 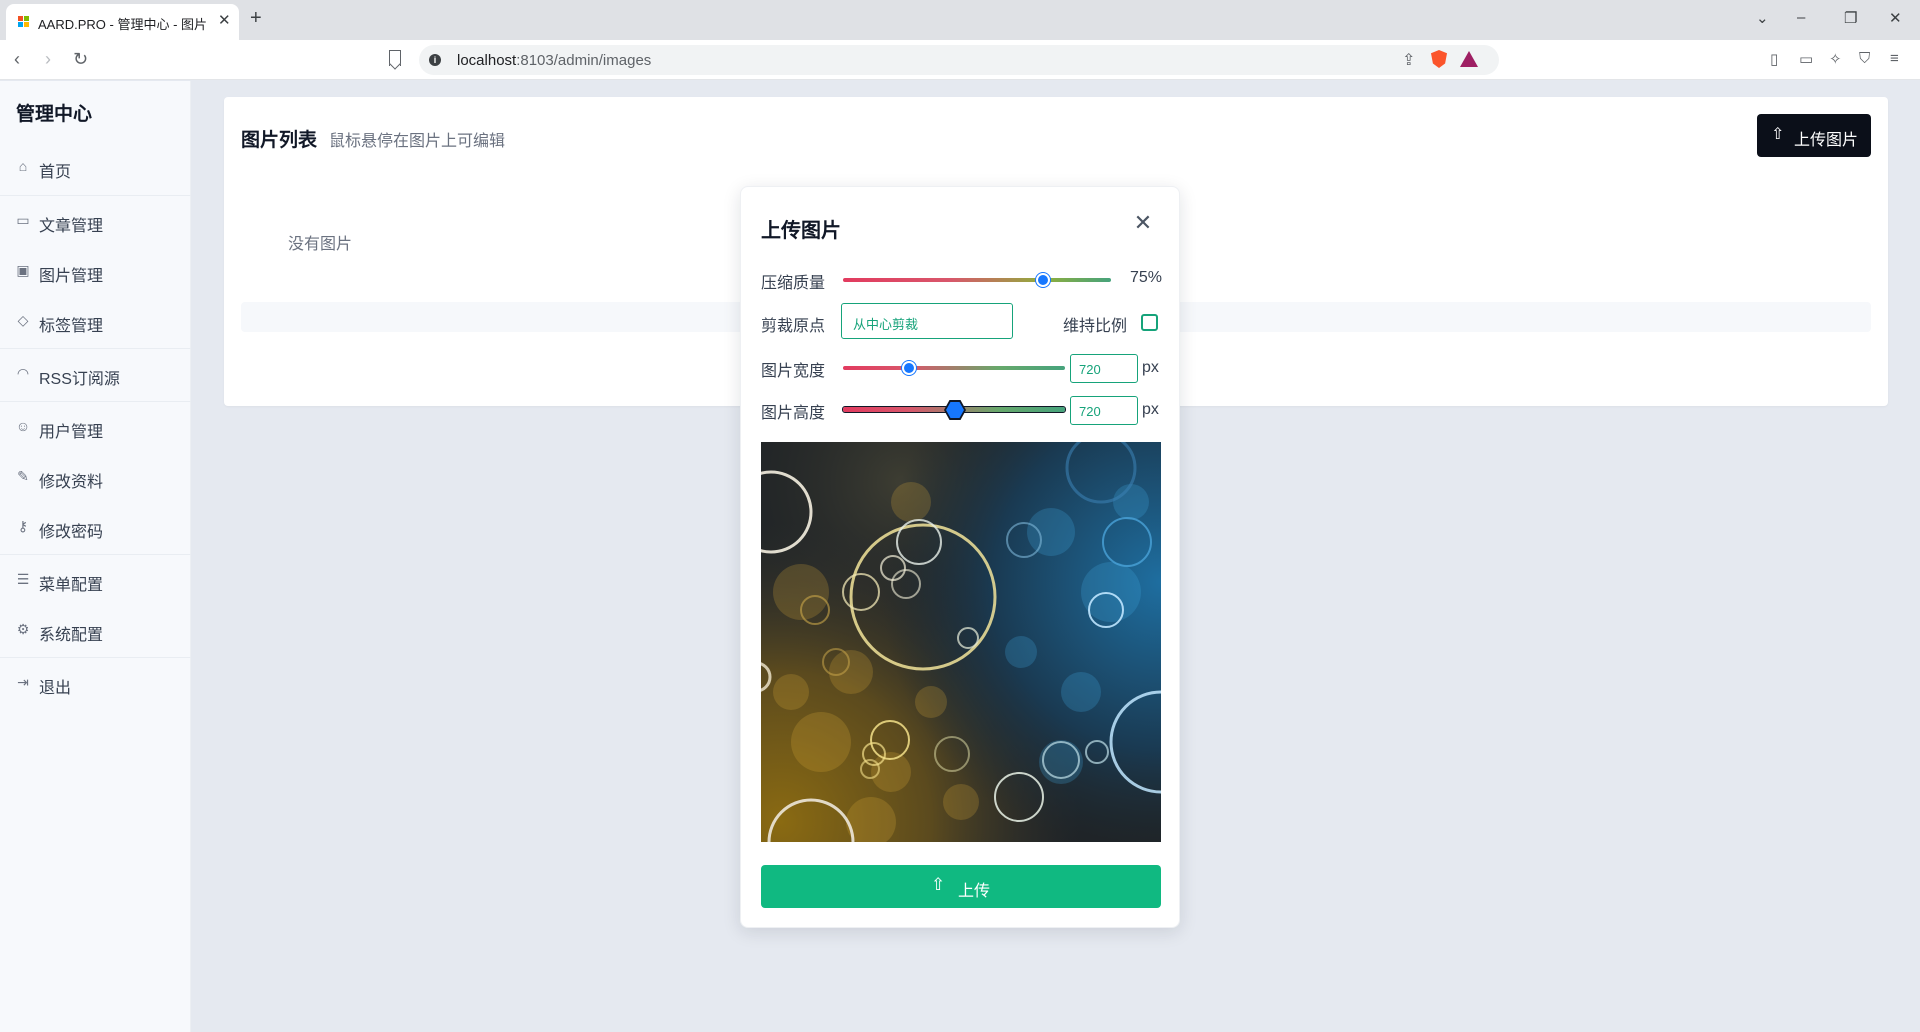 I want to click on tab-title: AARD.PRO - 管理中心 - 图片, so click(x=123, y=24).